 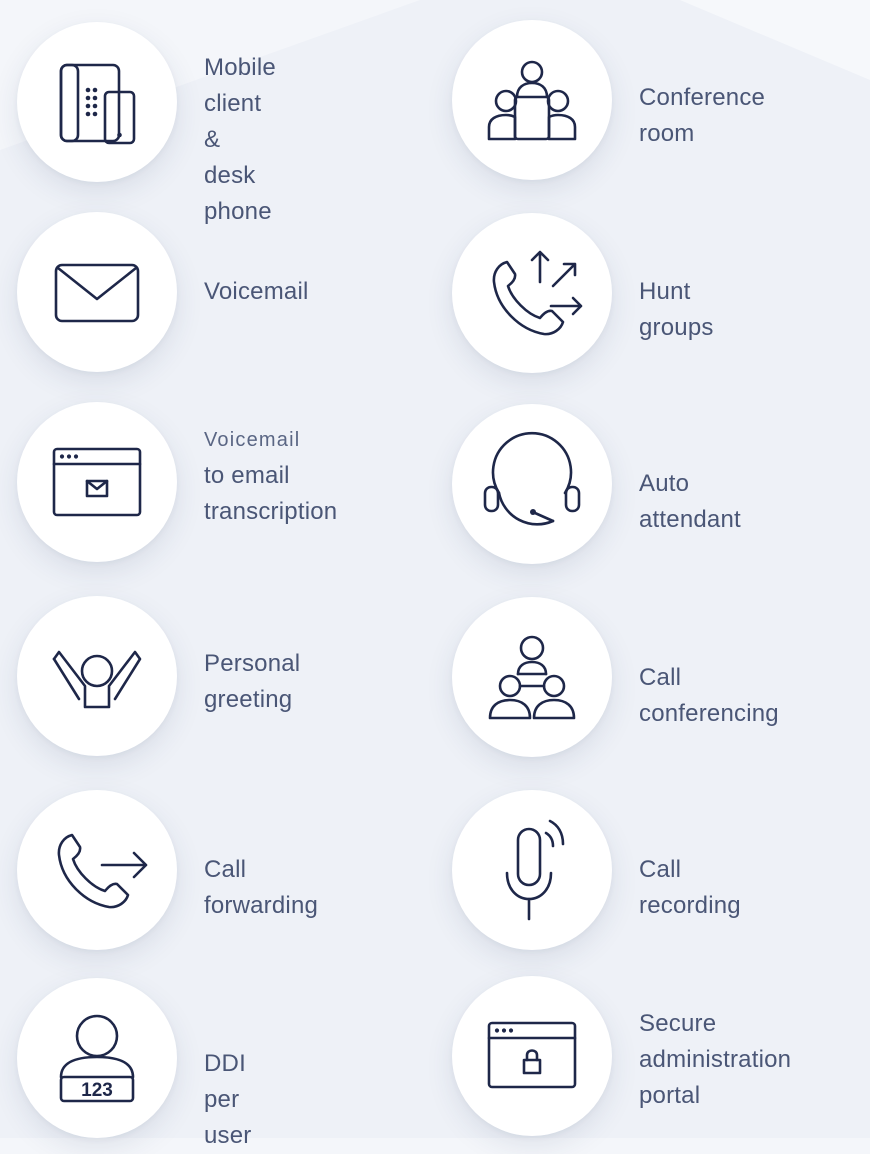 I want to click on envelope-icon, so click(x=97, y=293).